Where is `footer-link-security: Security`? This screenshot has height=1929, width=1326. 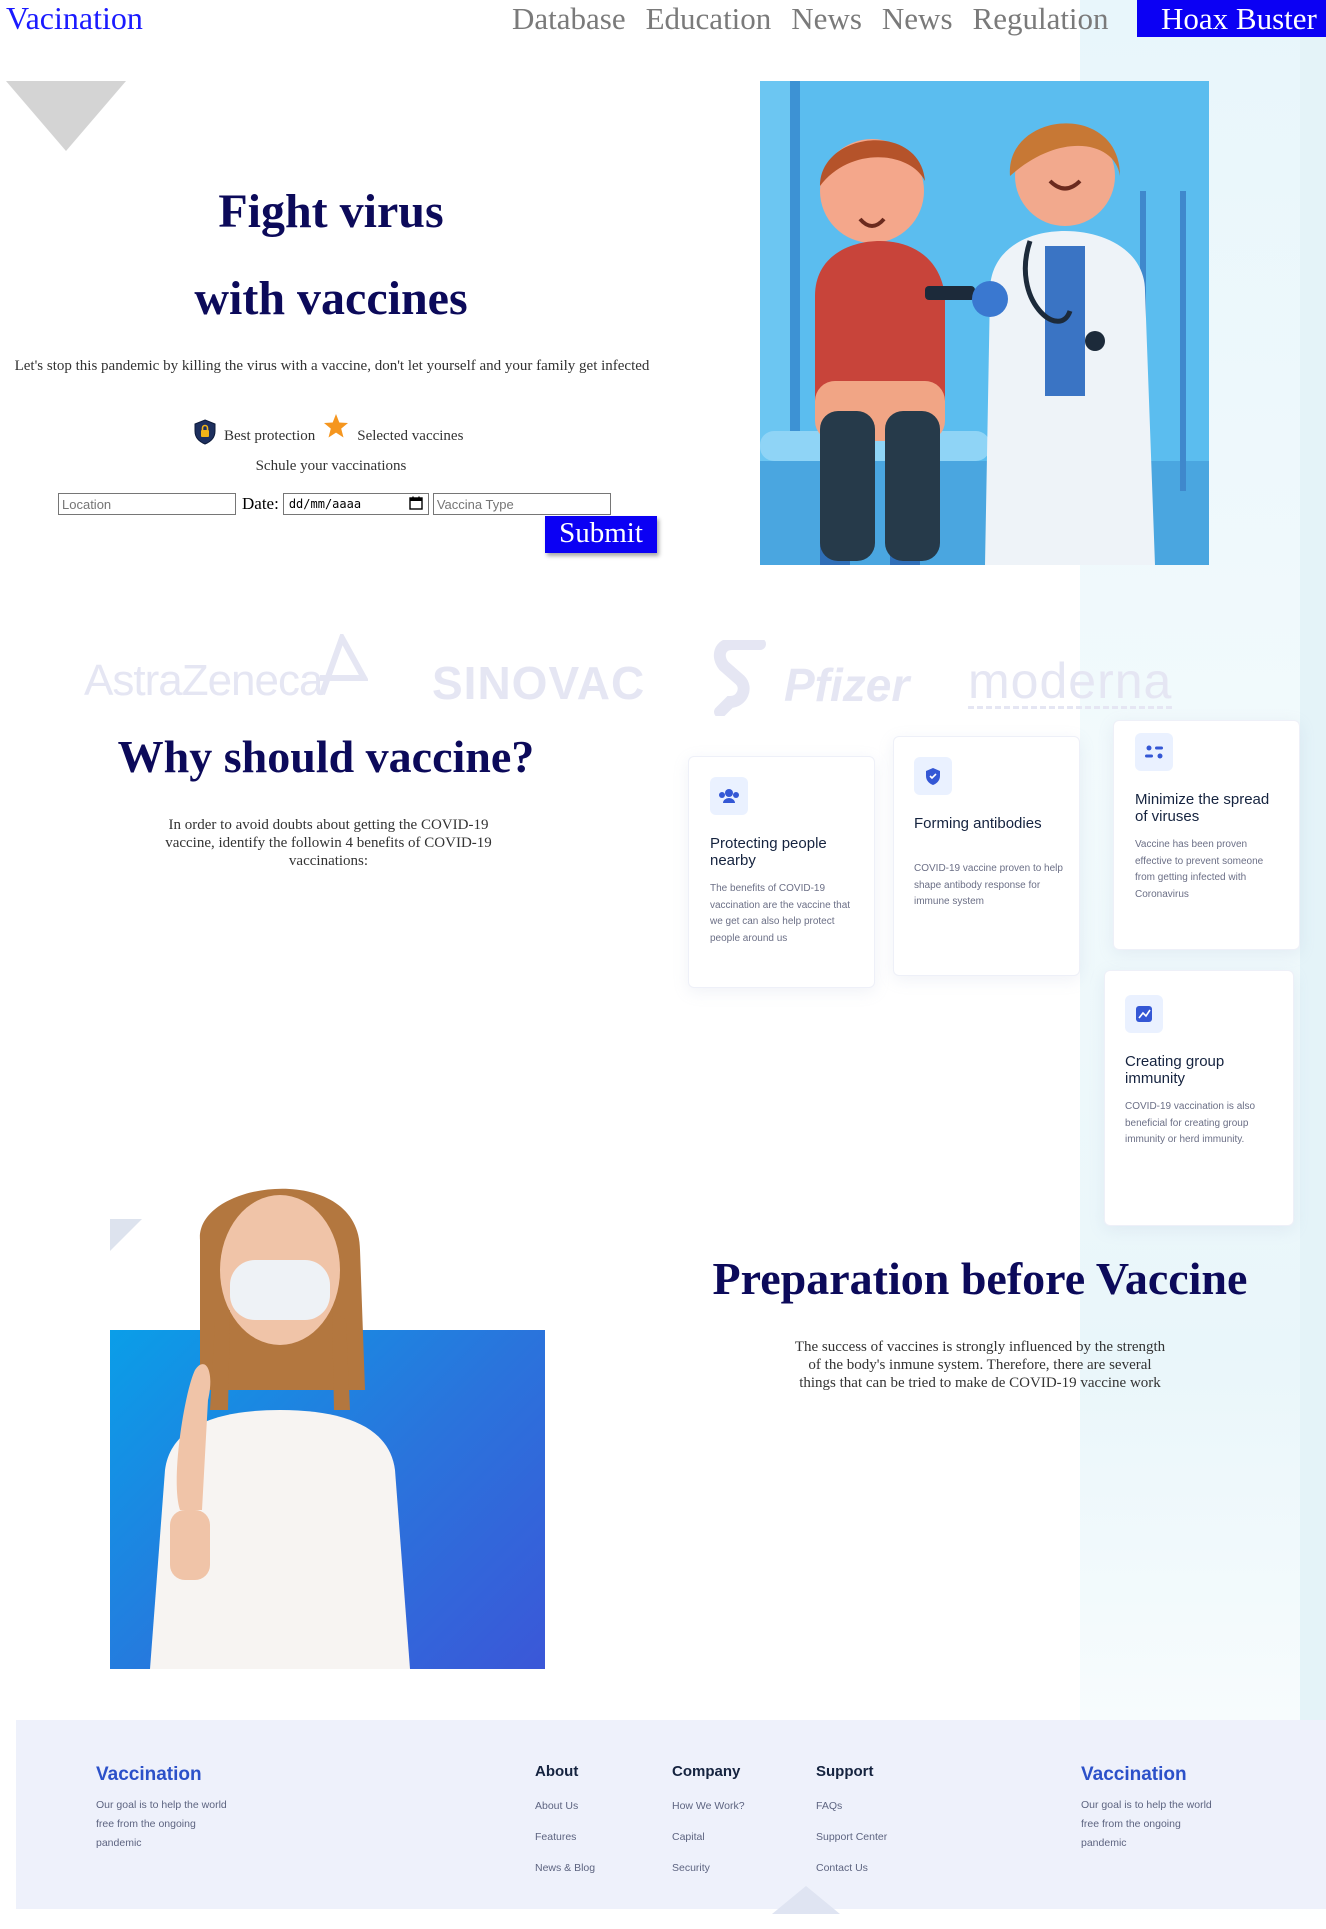
footer-link-security: Security is located at coordinates (691, 1868).